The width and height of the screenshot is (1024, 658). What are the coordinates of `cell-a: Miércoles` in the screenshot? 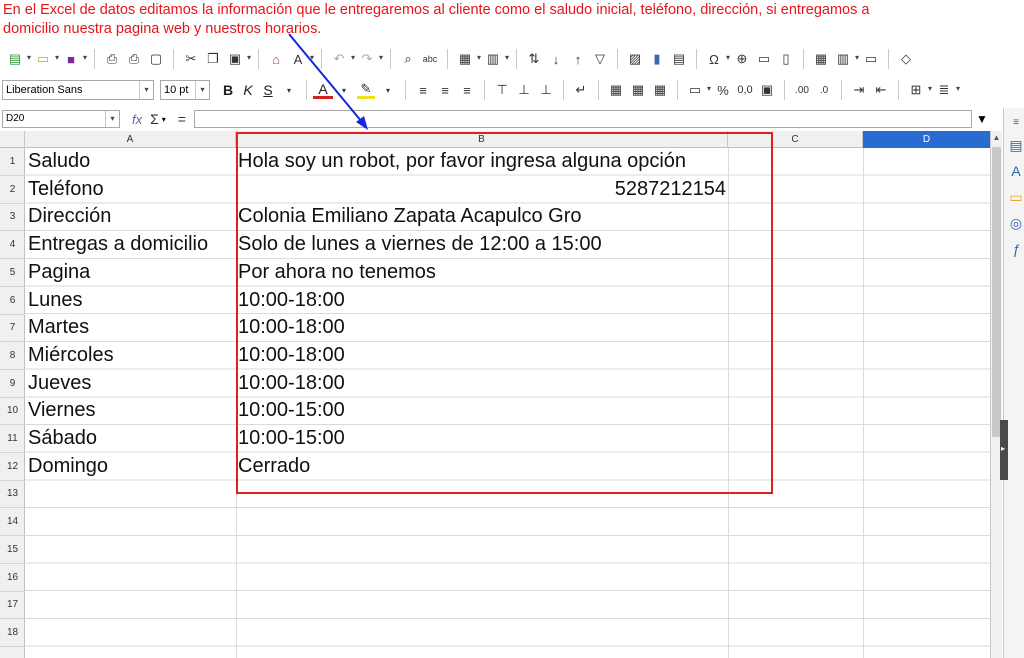 It's located at (71, 356).